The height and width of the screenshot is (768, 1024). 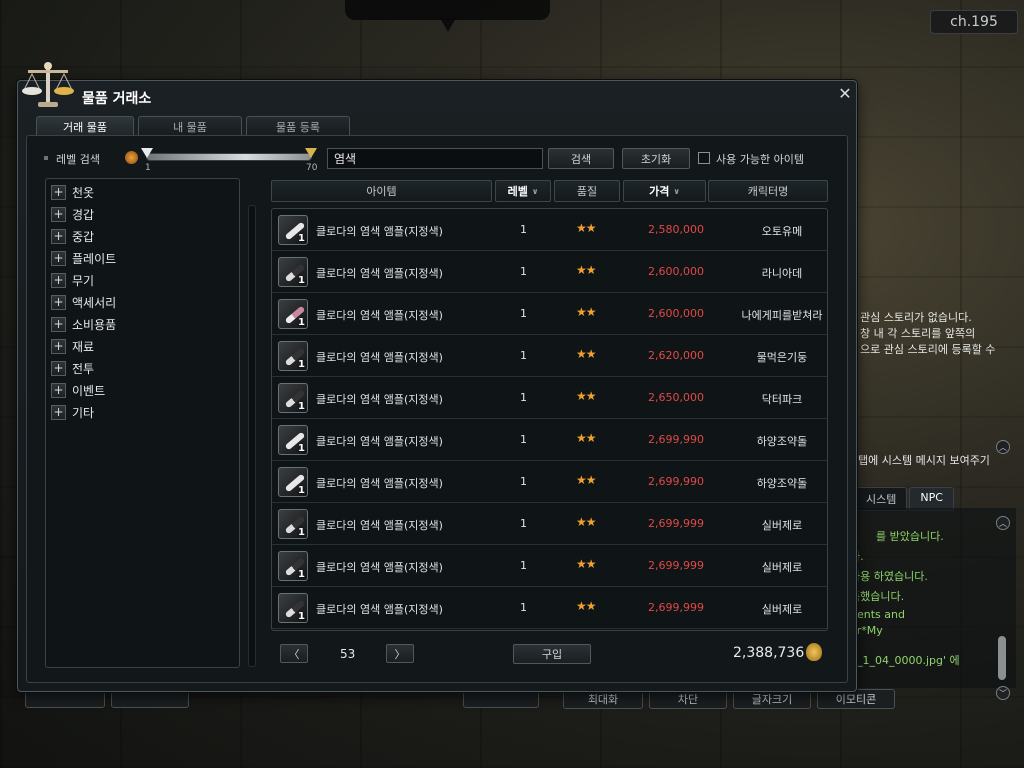 I want to click on table-row: 1 클로다의 염색 앰플(지정색) 1 ★★ 2,580,000 오토유메, so click(x=549, y=230).